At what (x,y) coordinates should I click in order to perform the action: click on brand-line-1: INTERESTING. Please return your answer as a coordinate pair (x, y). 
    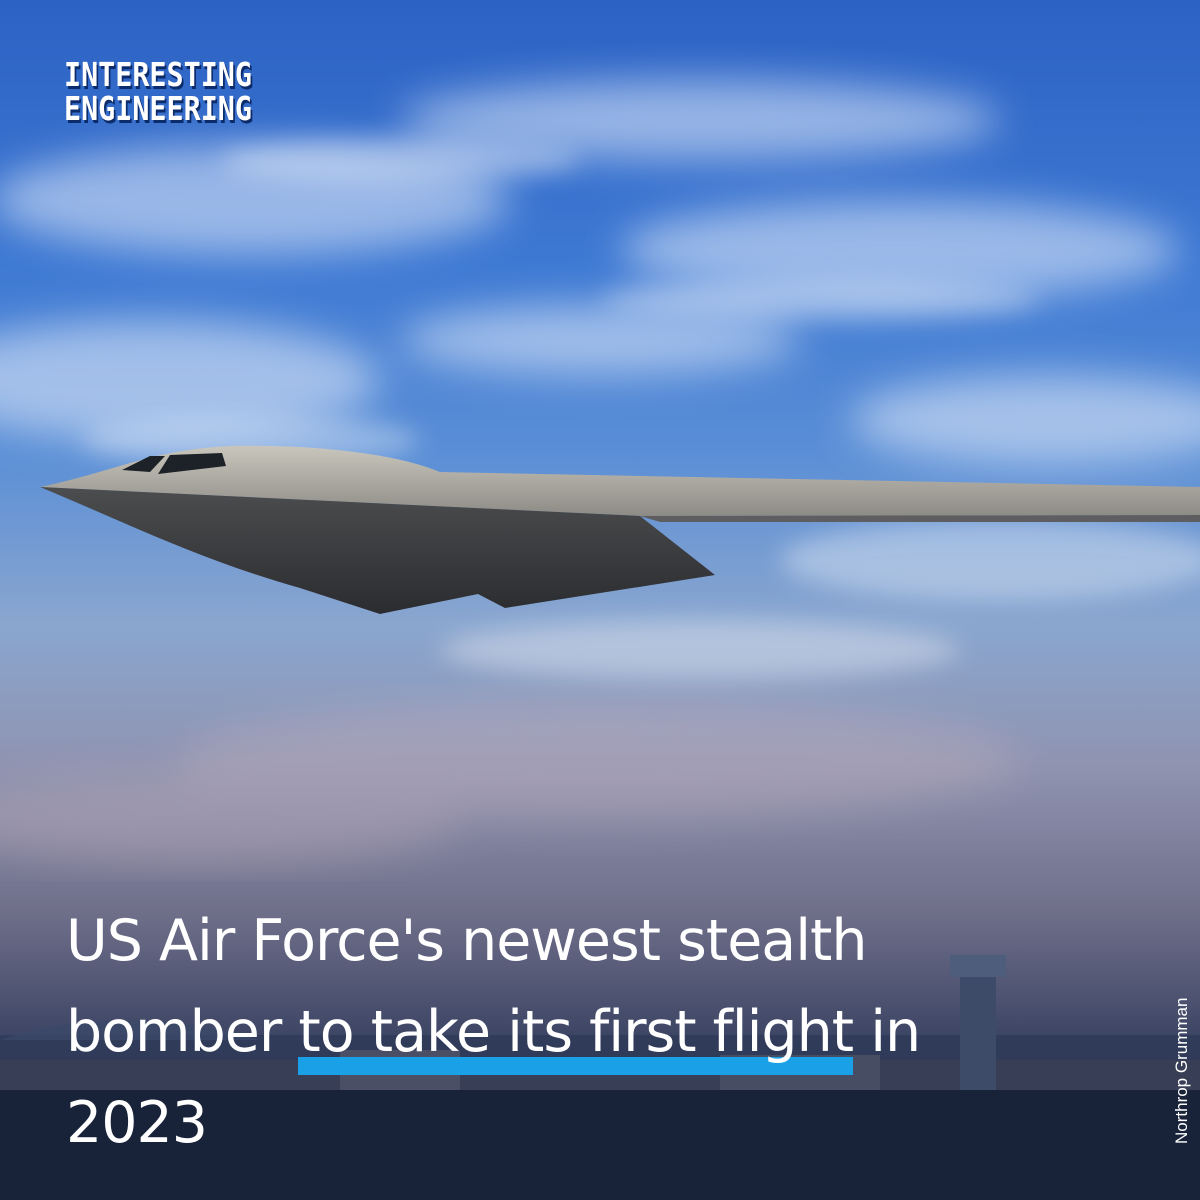
    Looking at the image, I should click on (158, 74).